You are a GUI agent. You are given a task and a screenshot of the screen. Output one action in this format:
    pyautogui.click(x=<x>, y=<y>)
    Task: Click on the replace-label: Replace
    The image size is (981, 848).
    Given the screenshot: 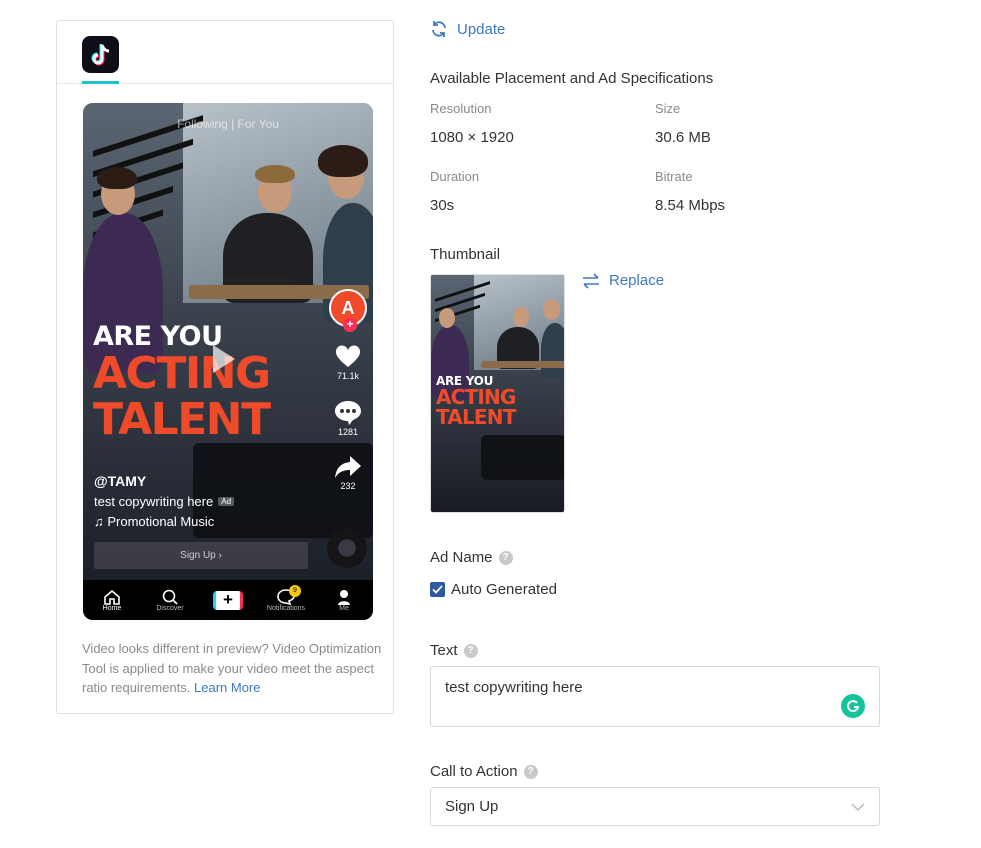 What is the action you would take?
    pyautogui.click(x=637, y=280)
    